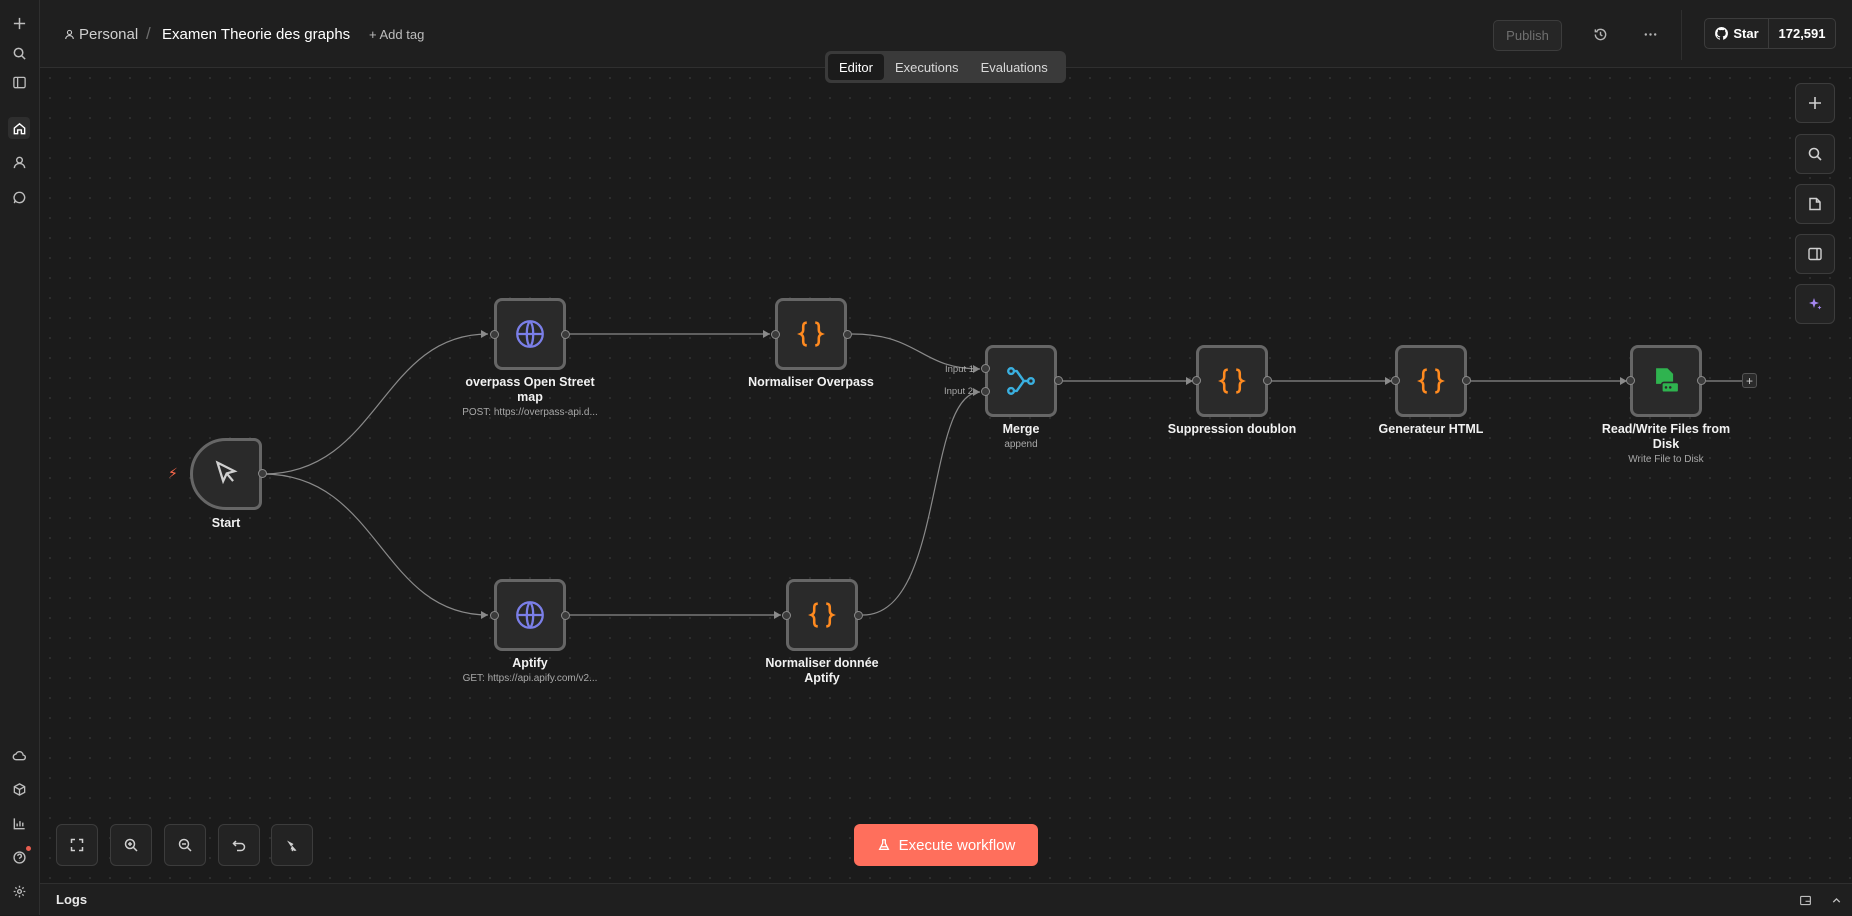 The image size is (1852, 916). Describe the element at coordinates (847, 334) in the screenshot. I see `port-norm-overpass-out` at that location.